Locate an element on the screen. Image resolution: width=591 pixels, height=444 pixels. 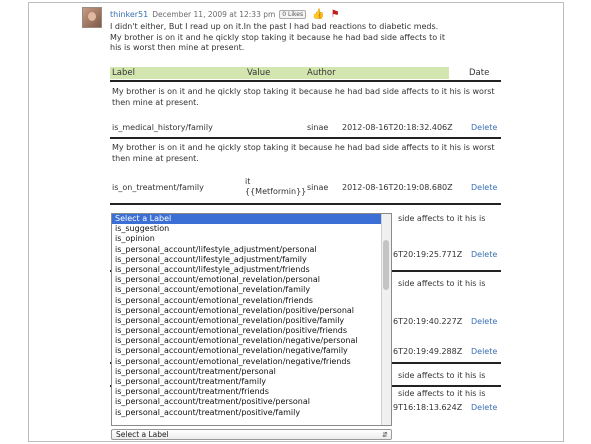
row-date-fragment: 6T20:19:25.771Z is located at coordinates (428, 254).